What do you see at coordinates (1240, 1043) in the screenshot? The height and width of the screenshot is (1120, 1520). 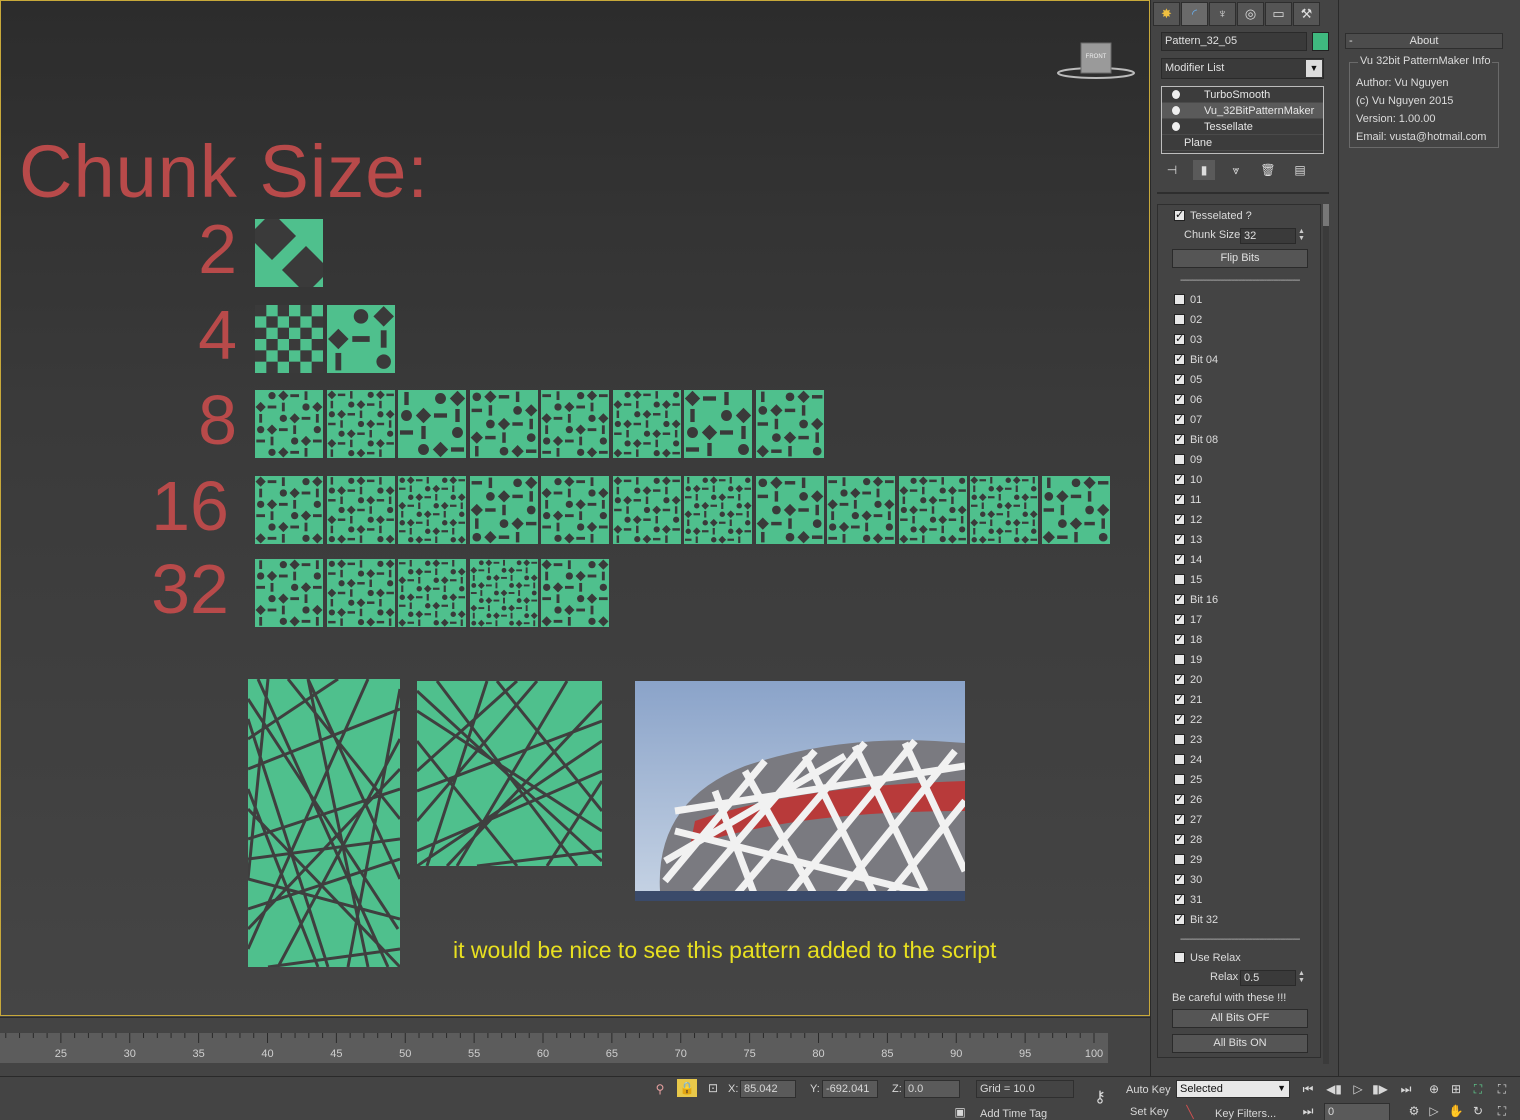 I see `all-bits-on-button: All Bits ON` at bounding box center [1240, 1043].